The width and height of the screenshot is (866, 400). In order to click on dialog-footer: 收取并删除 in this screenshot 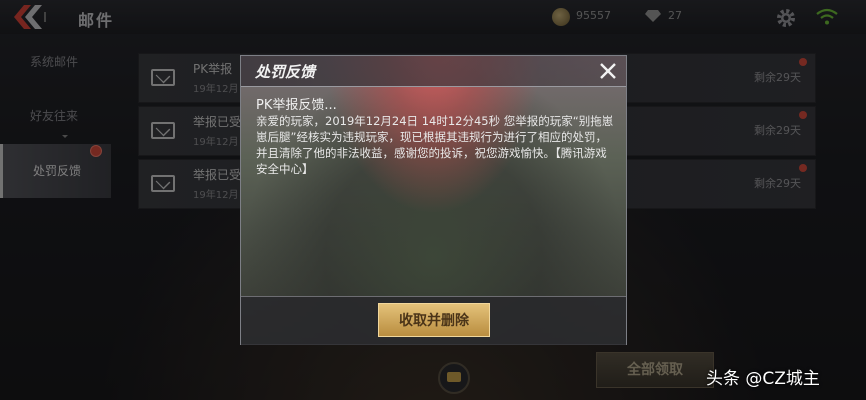, I will do `click(433, 320)`.